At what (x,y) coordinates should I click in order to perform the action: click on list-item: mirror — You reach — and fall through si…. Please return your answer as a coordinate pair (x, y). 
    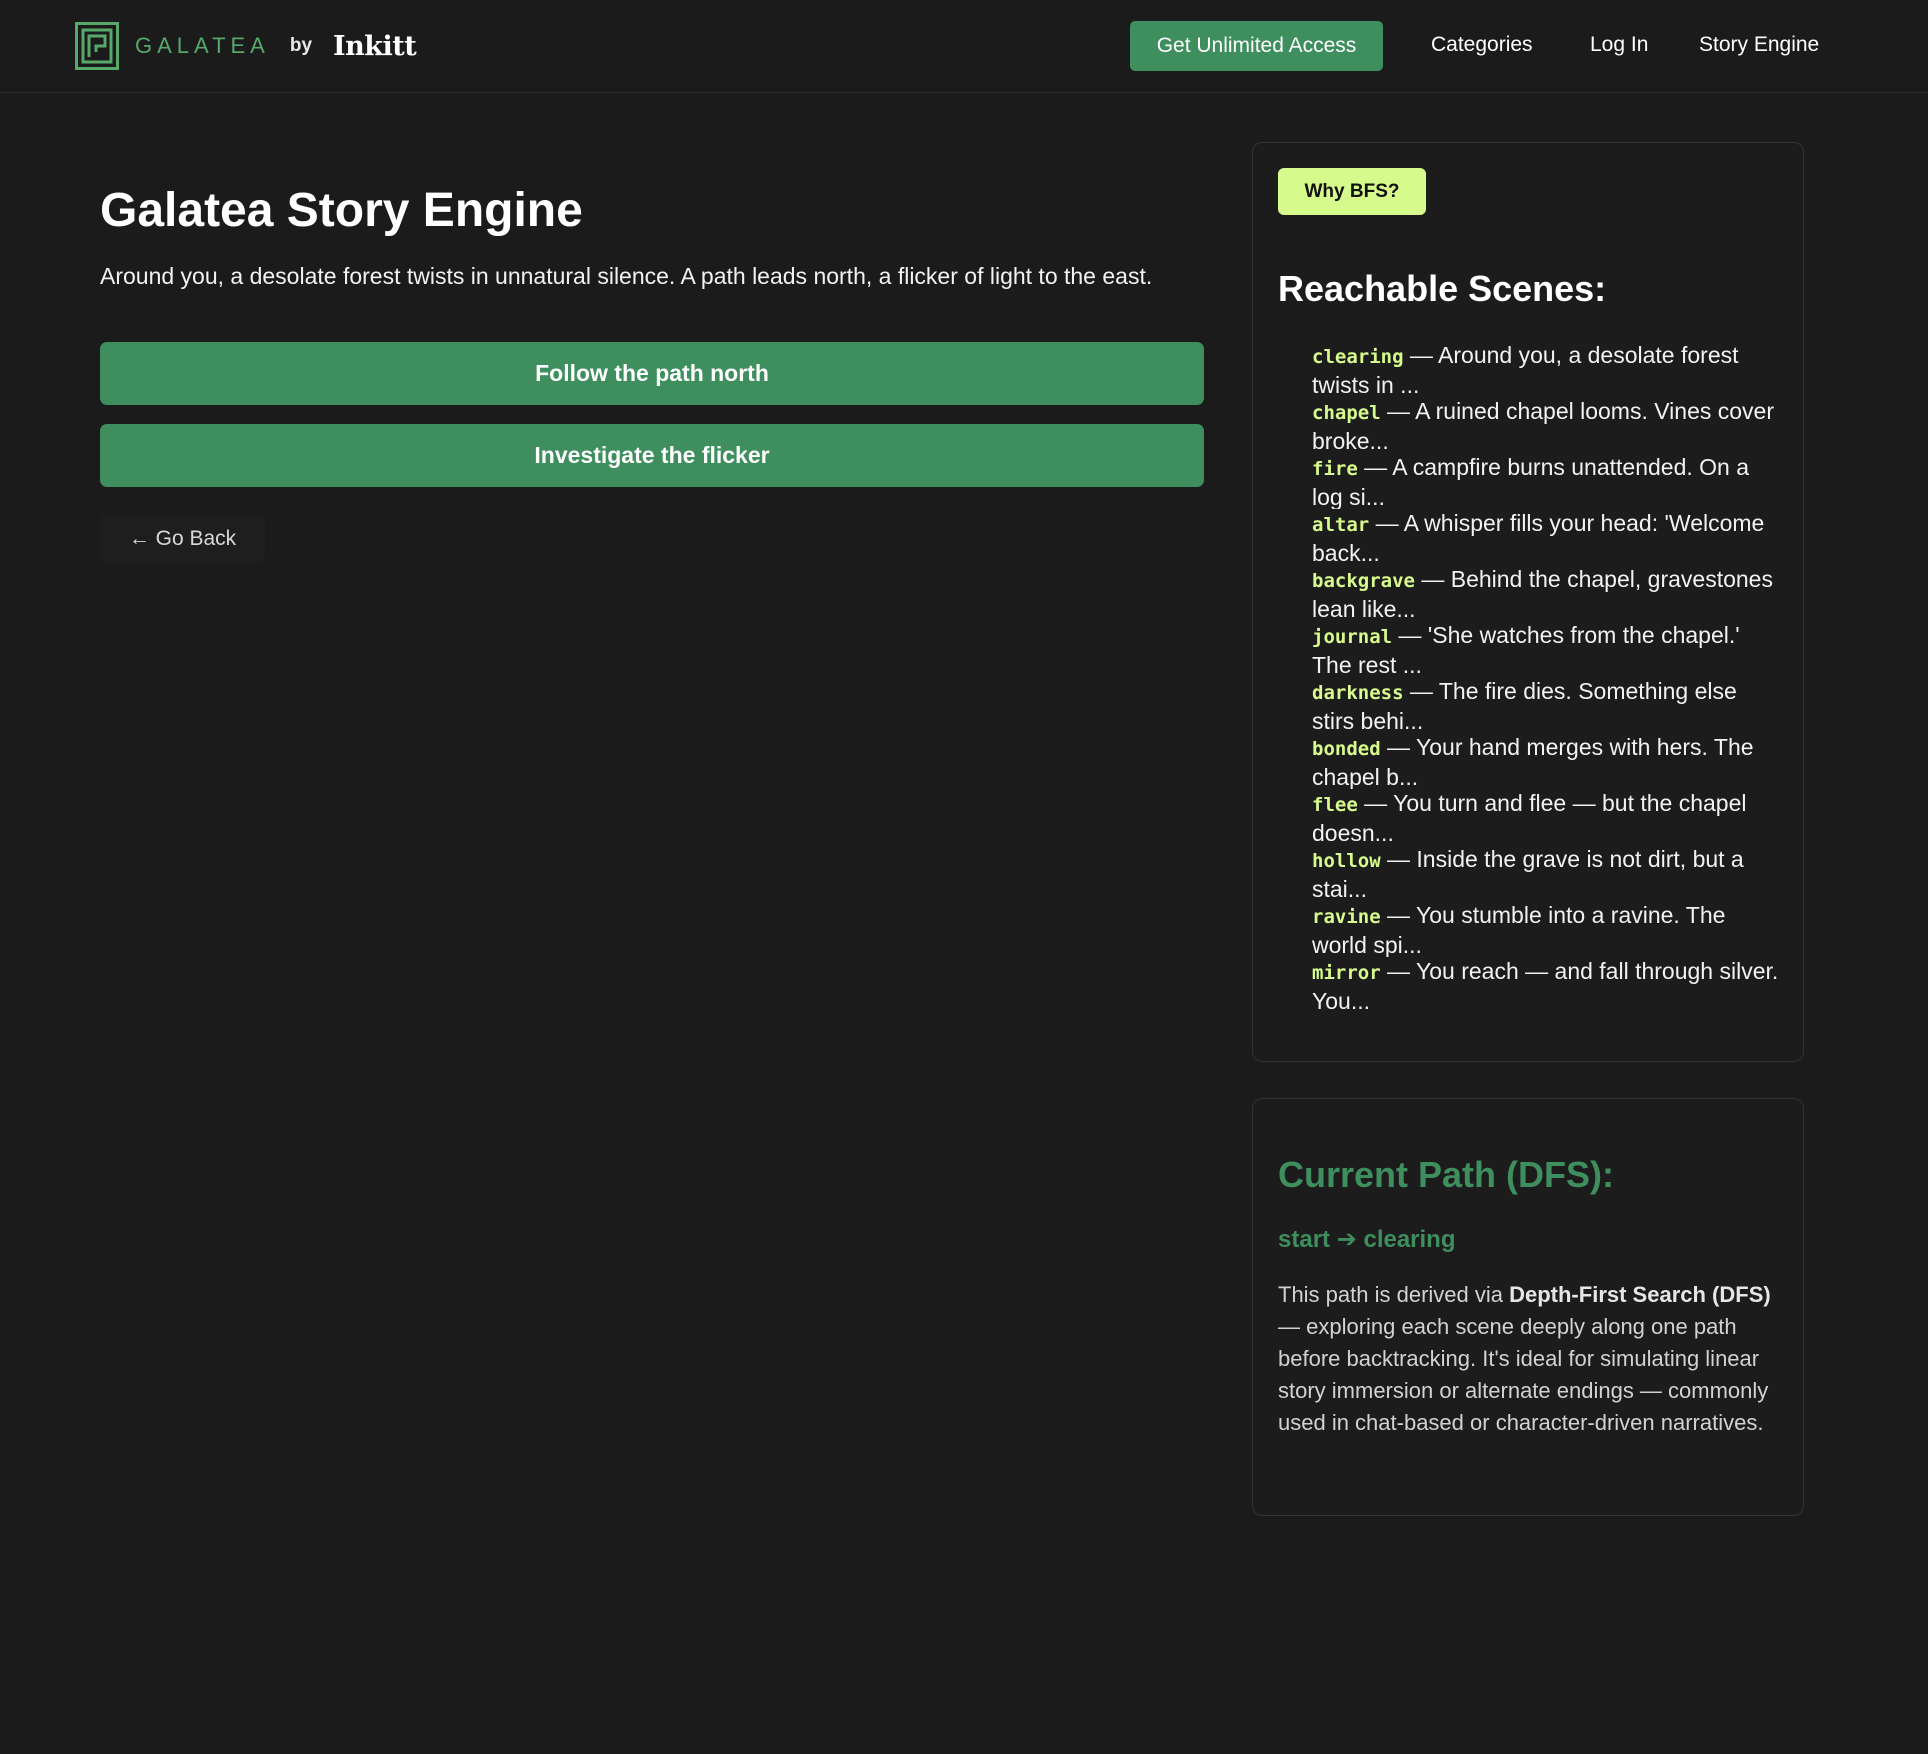
    Looking at the image, I should click on (1547, 985).